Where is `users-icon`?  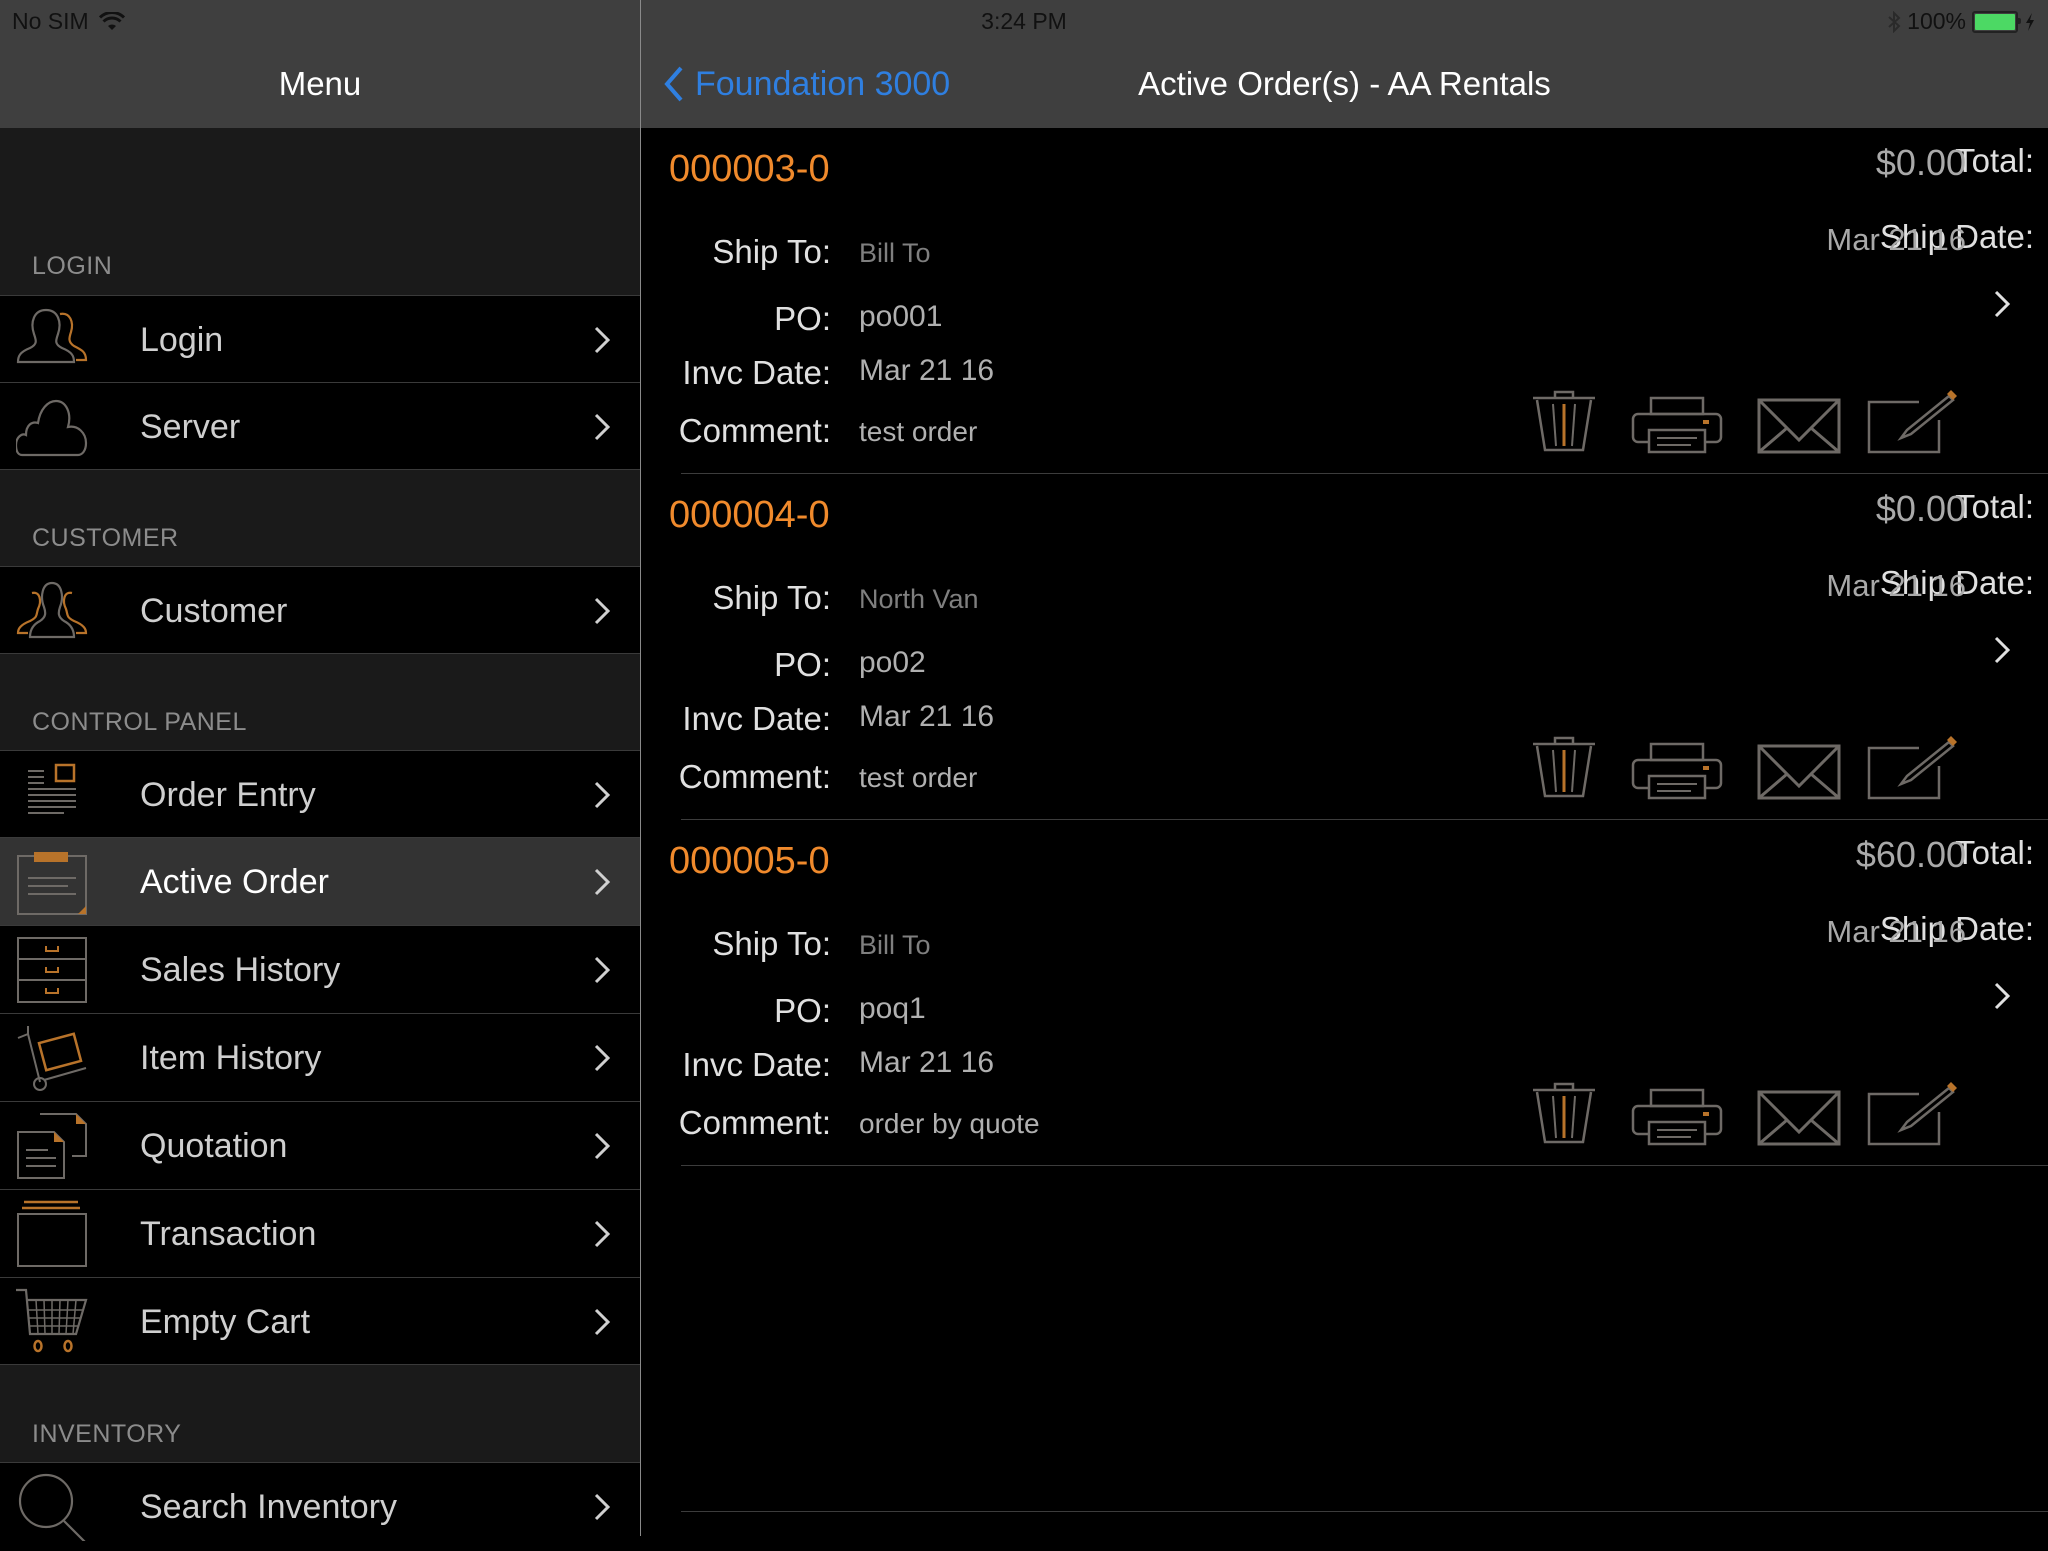 users-icon is located at coordinates (52, 336).